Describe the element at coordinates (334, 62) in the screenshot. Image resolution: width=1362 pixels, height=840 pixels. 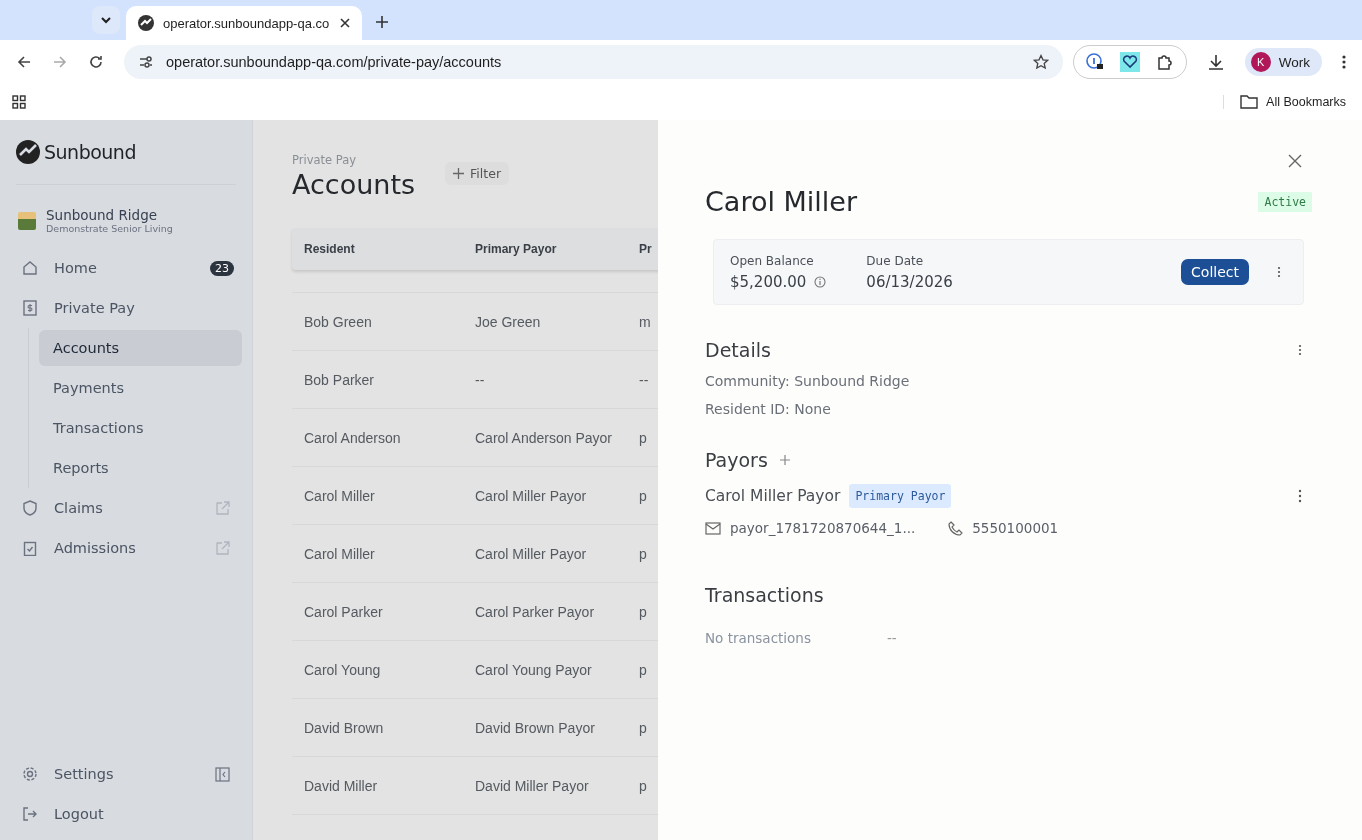
I see `url-text: operator.sunboundapp-qa.com/private-pay/accounts` at that location.